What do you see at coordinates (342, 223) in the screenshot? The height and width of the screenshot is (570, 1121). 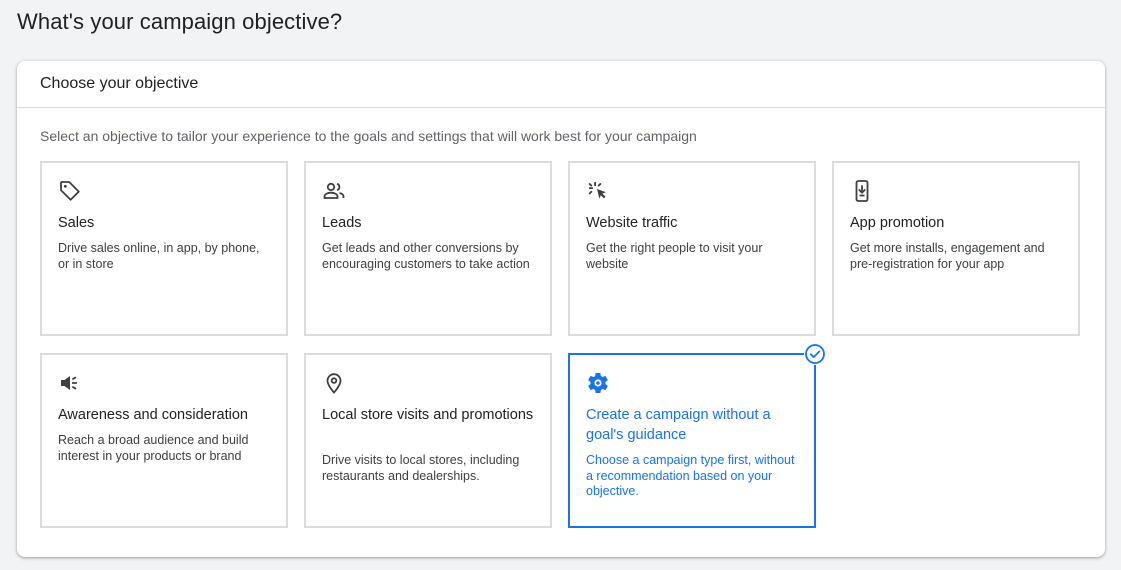 I see `objective-title: Leads` at bounding box center [342, 223].